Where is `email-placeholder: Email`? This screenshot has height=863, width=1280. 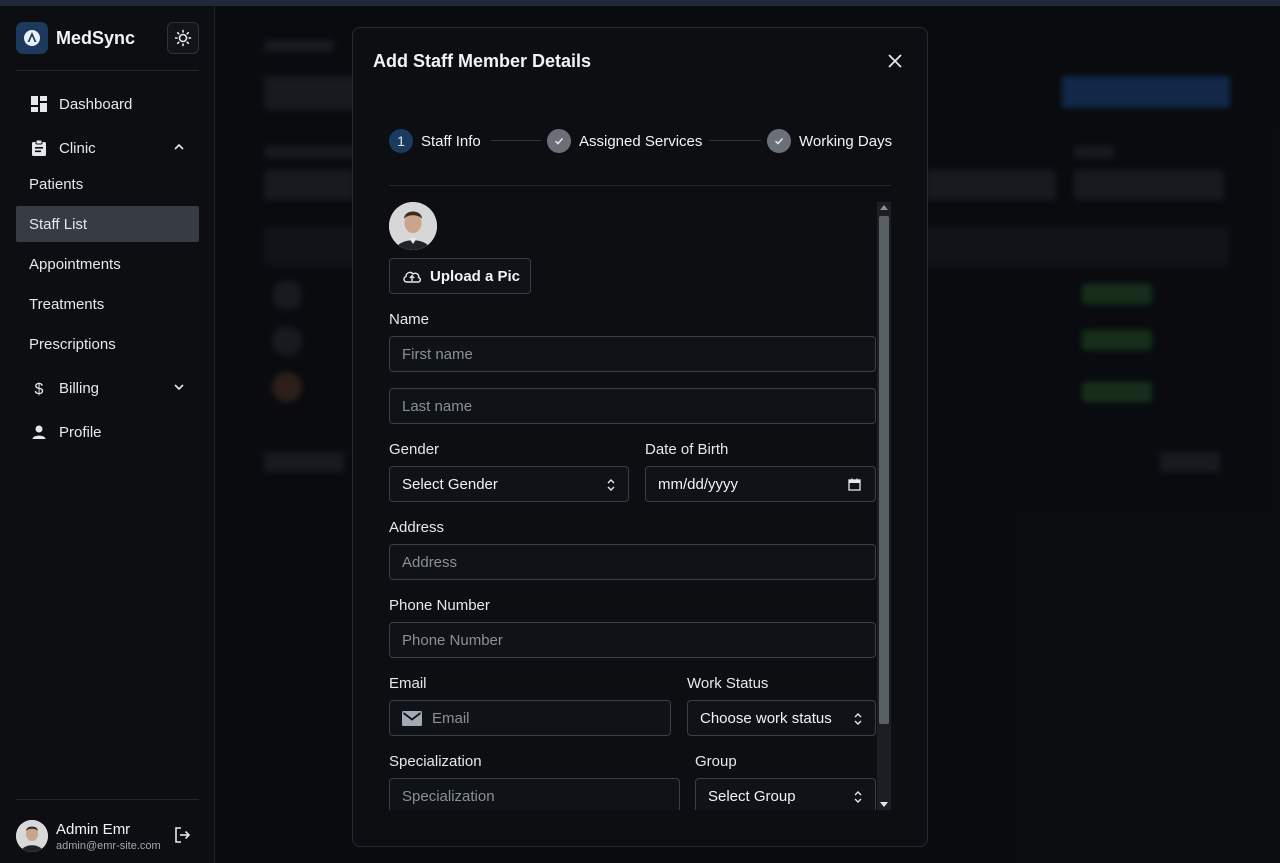
email-placeholder: Email is located at coordinates (451, 718).